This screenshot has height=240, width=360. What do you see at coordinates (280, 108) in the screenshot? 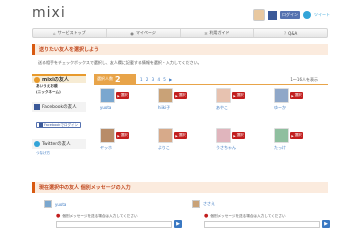
I see `friend-name: ゆーか` at bounding box center [280, 108].